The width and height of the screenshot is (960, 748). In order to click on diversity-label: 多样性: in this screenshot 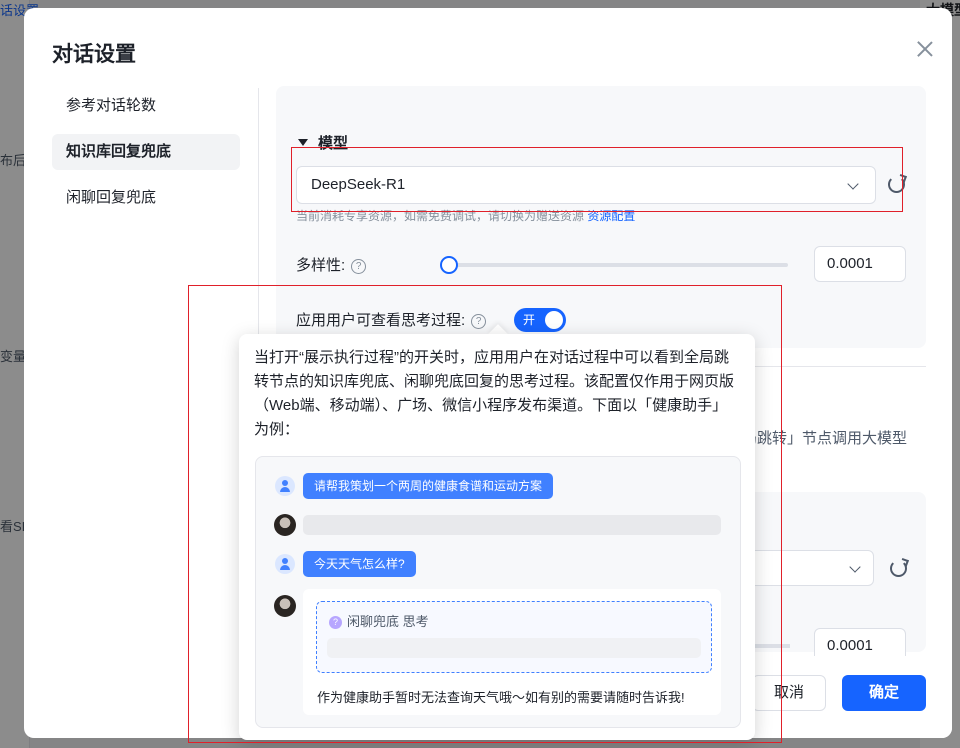, I will do `click(321, 265)`.